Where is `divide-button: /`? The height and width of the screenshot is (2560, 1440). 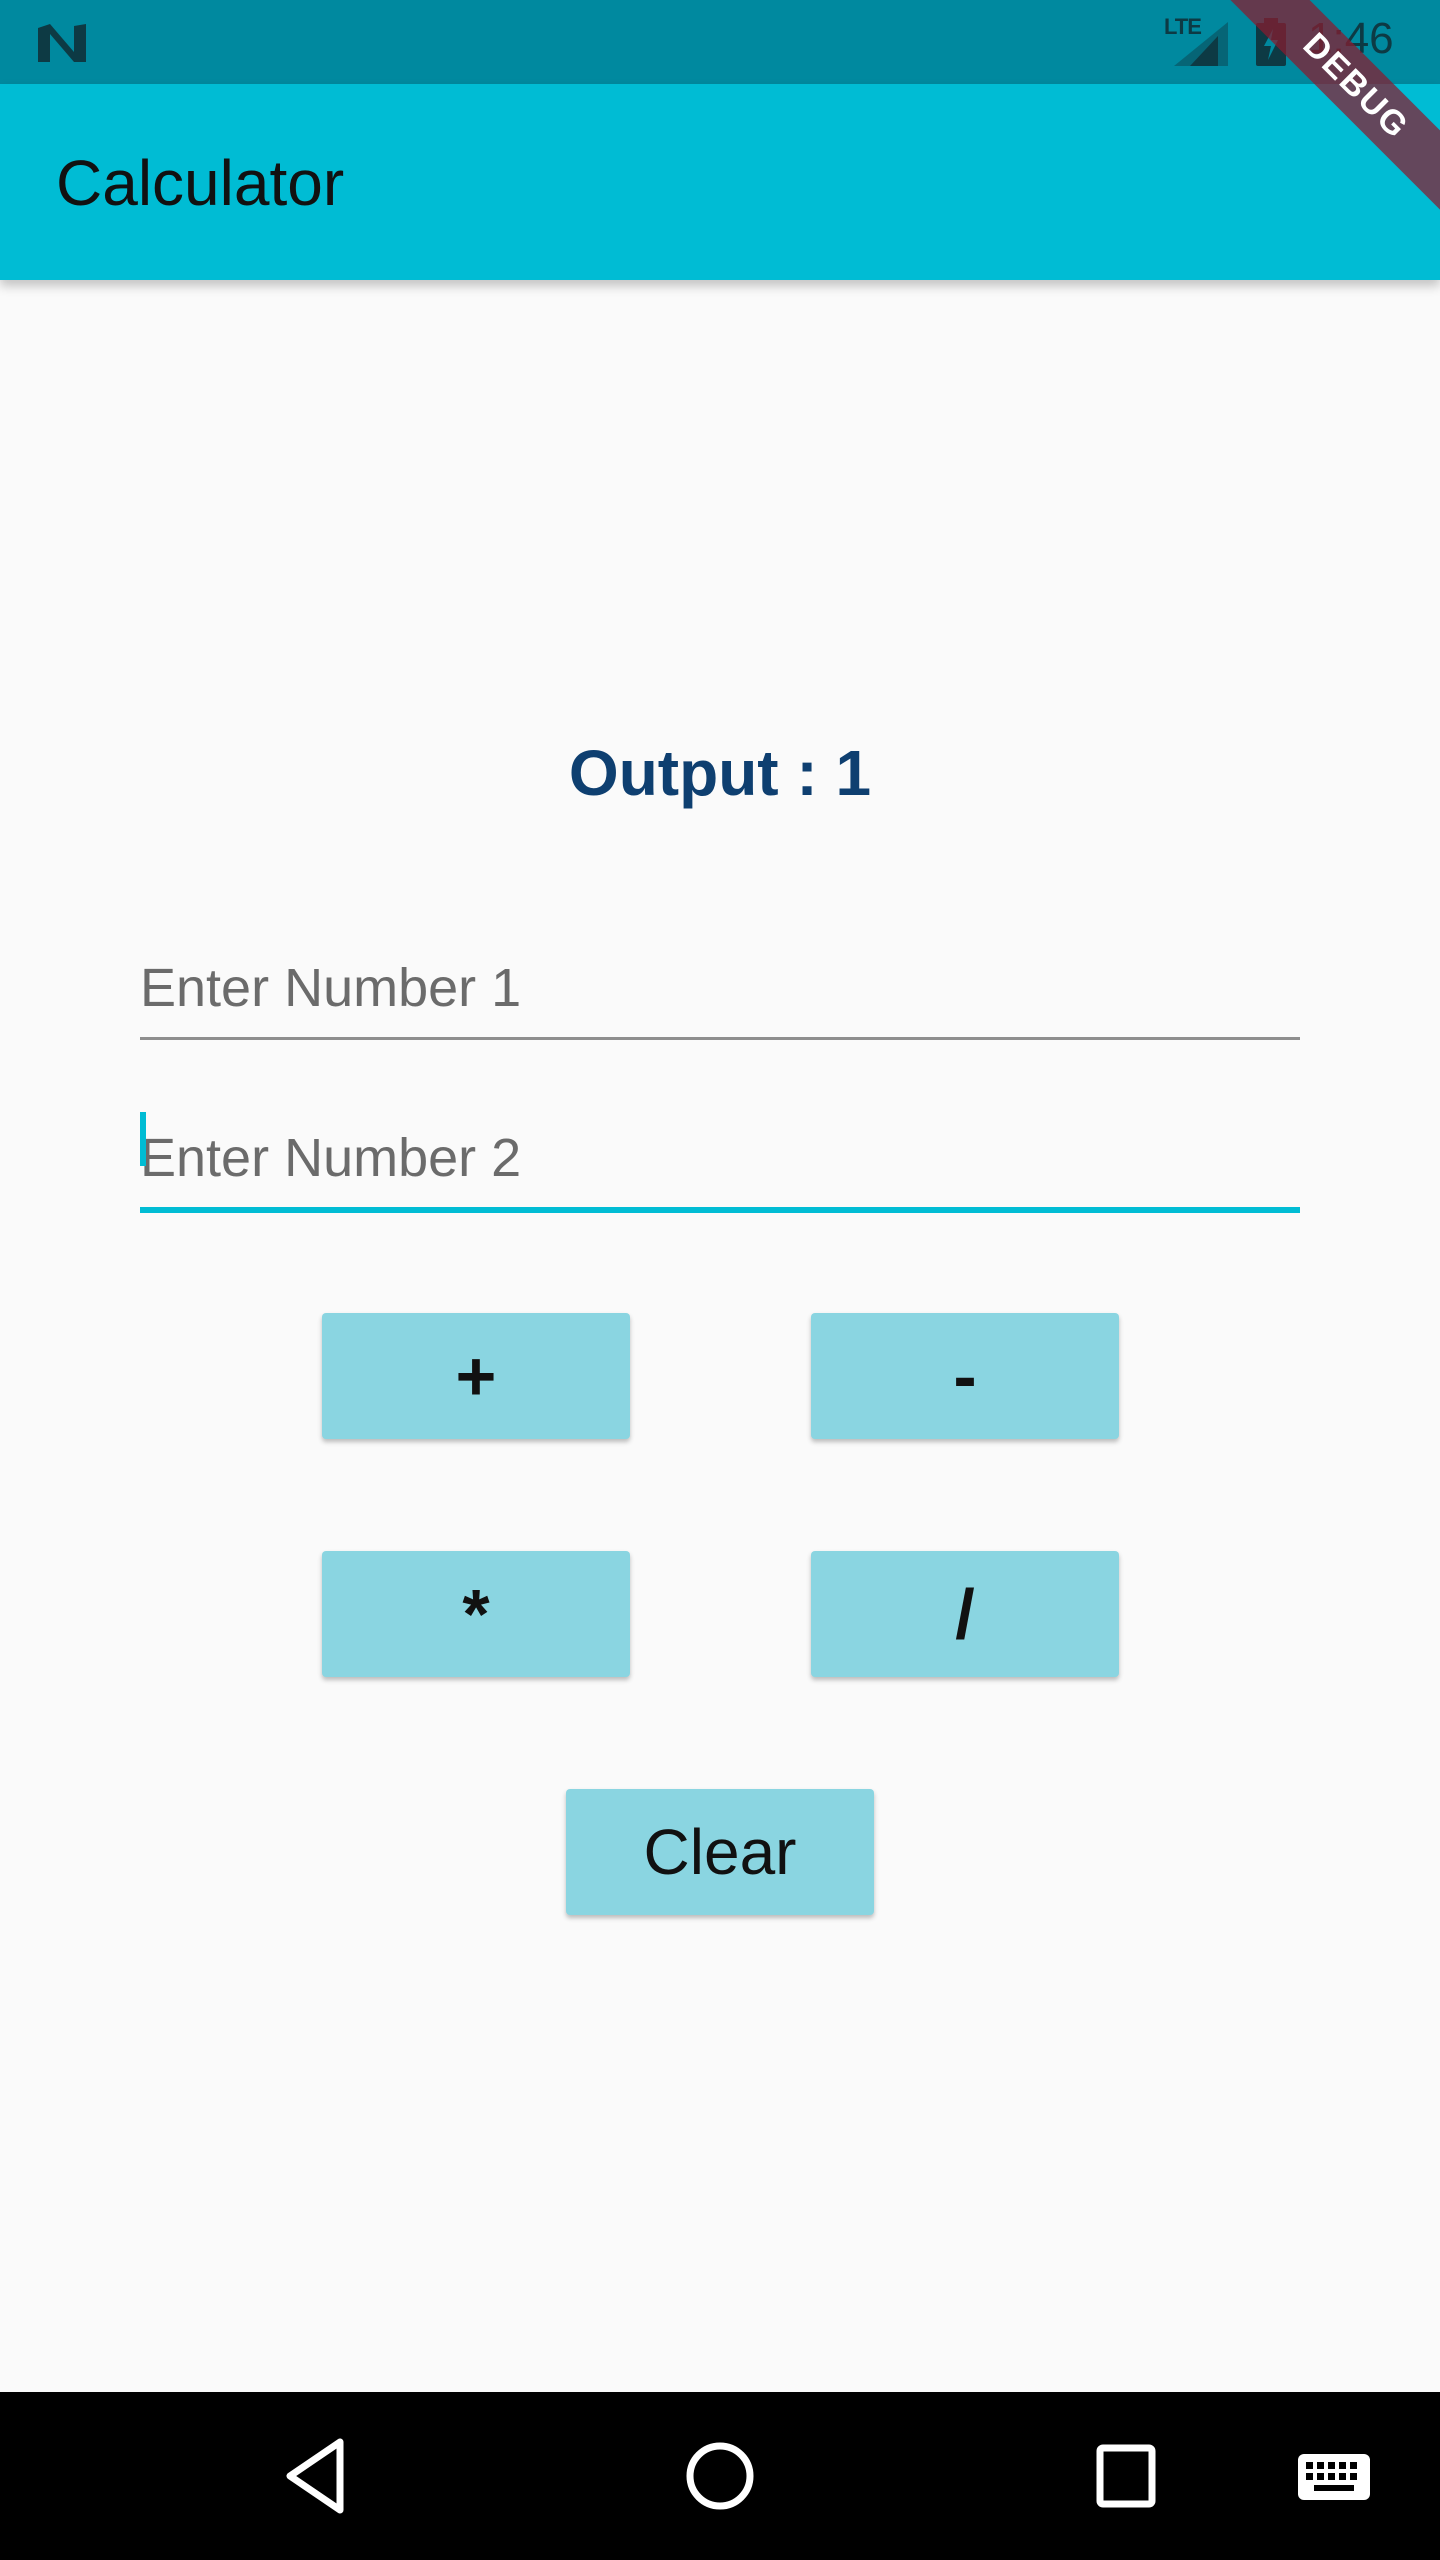
divide-button: / is located at coordinates (965, 1614).